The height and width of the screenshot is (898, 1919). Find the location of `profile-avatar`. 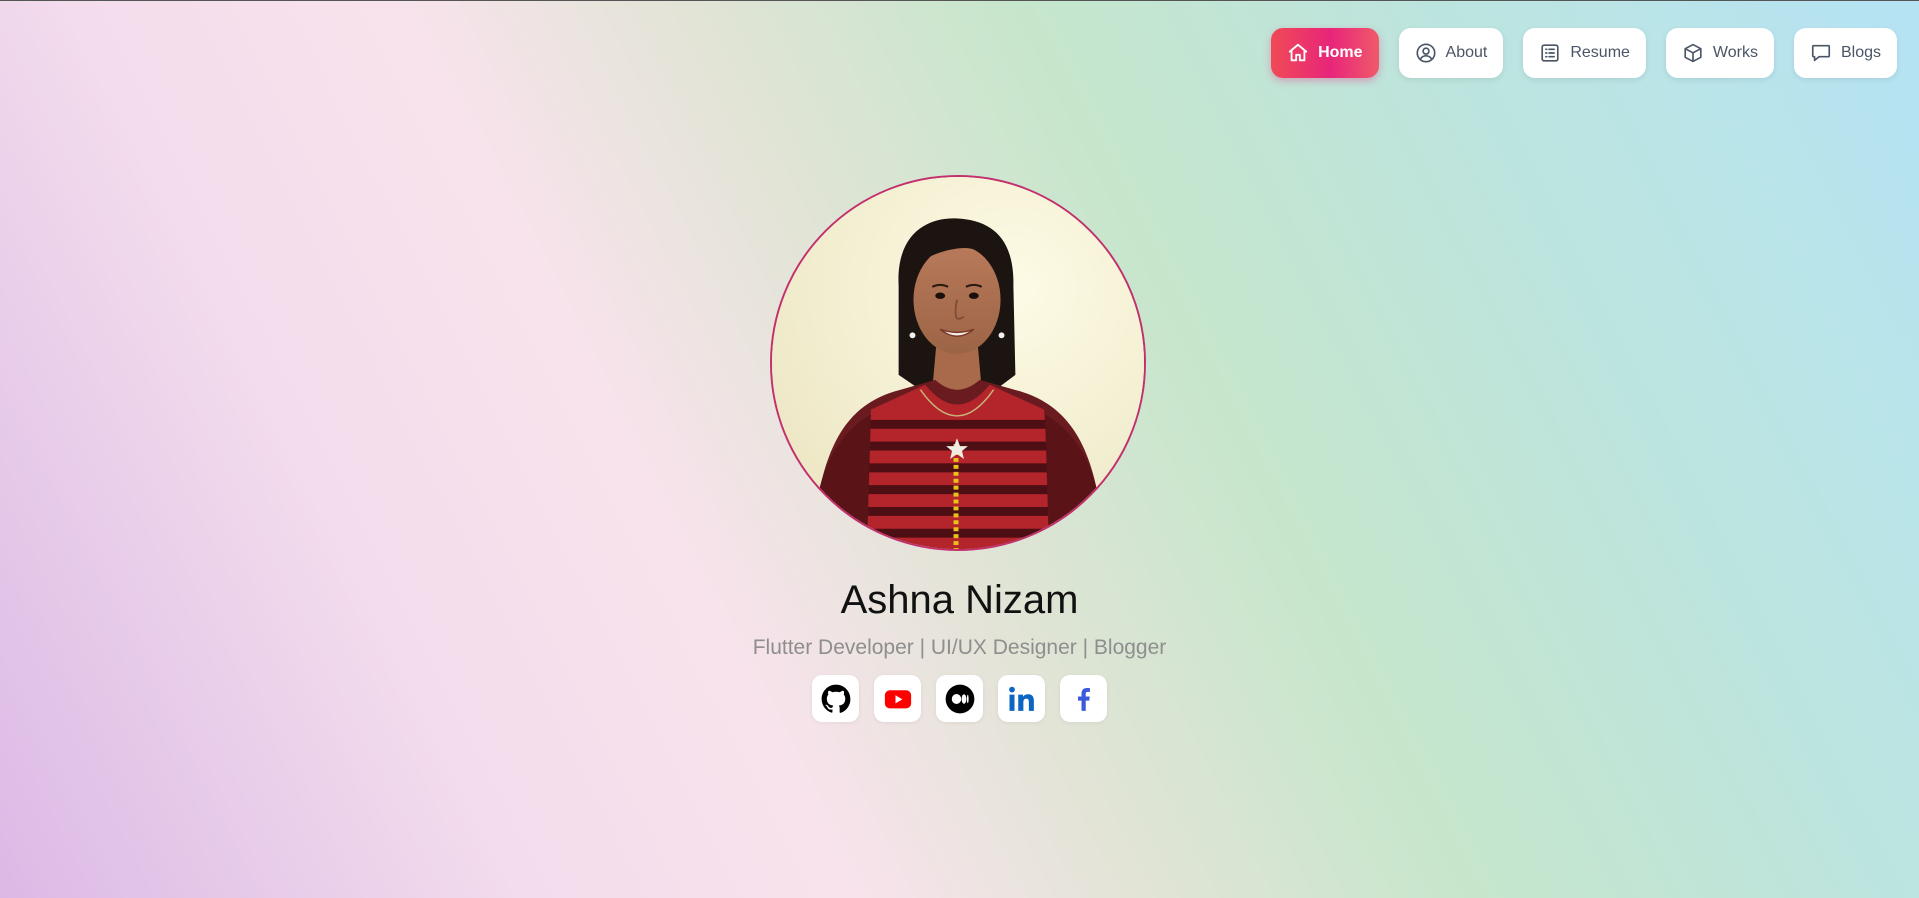

profile-avatar is located at coordinates (958, 363).